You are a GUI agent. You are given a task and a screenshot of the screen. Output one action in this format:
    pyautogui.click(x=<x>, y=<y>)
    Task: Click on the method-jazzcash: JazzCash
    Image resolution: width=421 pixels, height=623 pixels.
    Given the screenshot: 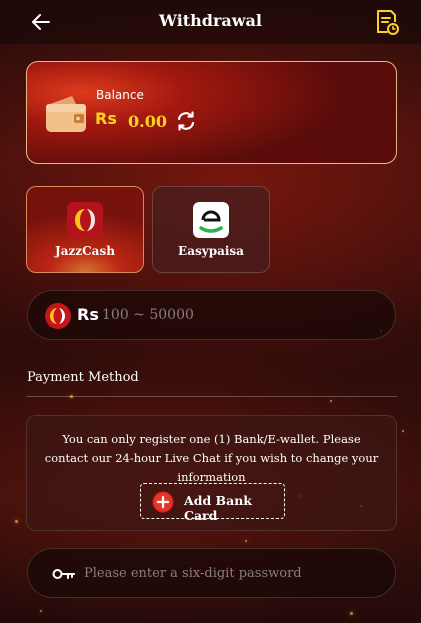 What is the action you would take?
    pyautogui.click(x=85, y=229)
    